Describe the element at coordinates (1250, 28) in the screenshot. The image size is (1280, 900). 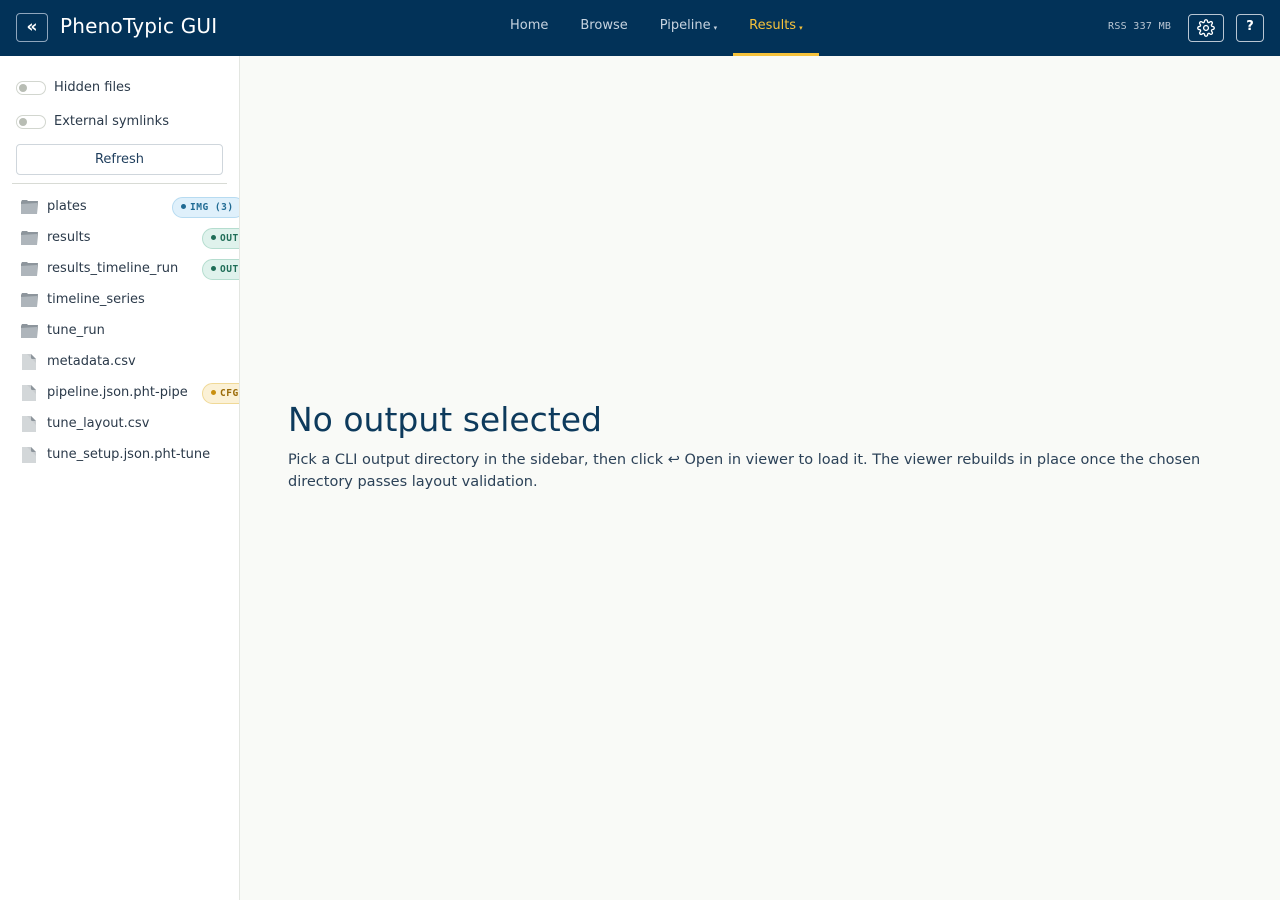
I see `help-button: ?` at that location.